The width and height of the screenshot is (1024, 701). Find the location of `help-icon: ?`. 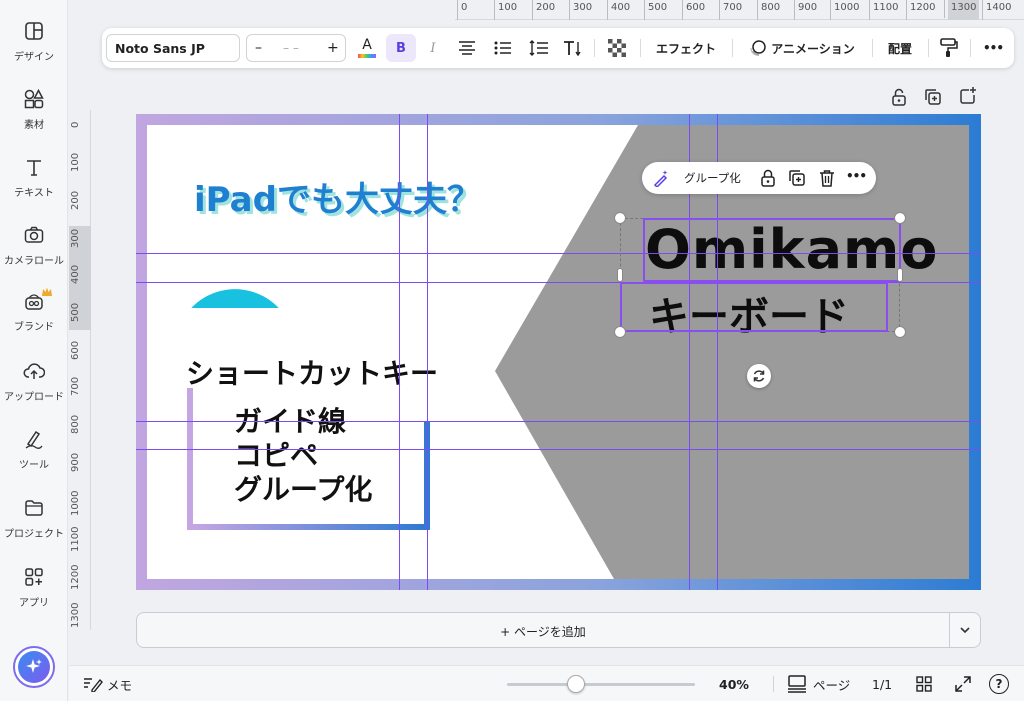

help-icon: ? is located at coordinates (999, 684).